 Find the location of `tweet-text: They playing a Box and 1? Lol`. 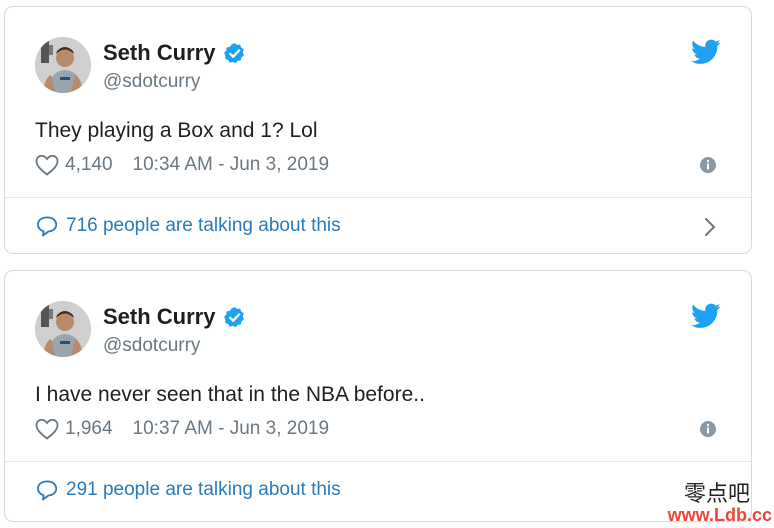

tweet-text: They playing a Box and 1? Lol is located at coordinates (176, 130).